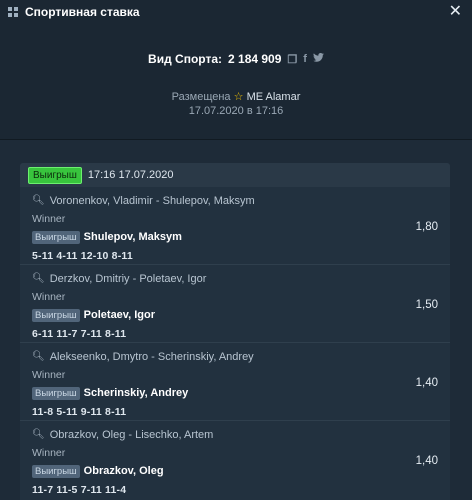 Image resolution: width=472 pixels, height=500 pixels. What do you see at coordinates (119, 315) in the screenshot?
I see `event-selection: Poletaev, Igor` at bounding box center [119, 315].